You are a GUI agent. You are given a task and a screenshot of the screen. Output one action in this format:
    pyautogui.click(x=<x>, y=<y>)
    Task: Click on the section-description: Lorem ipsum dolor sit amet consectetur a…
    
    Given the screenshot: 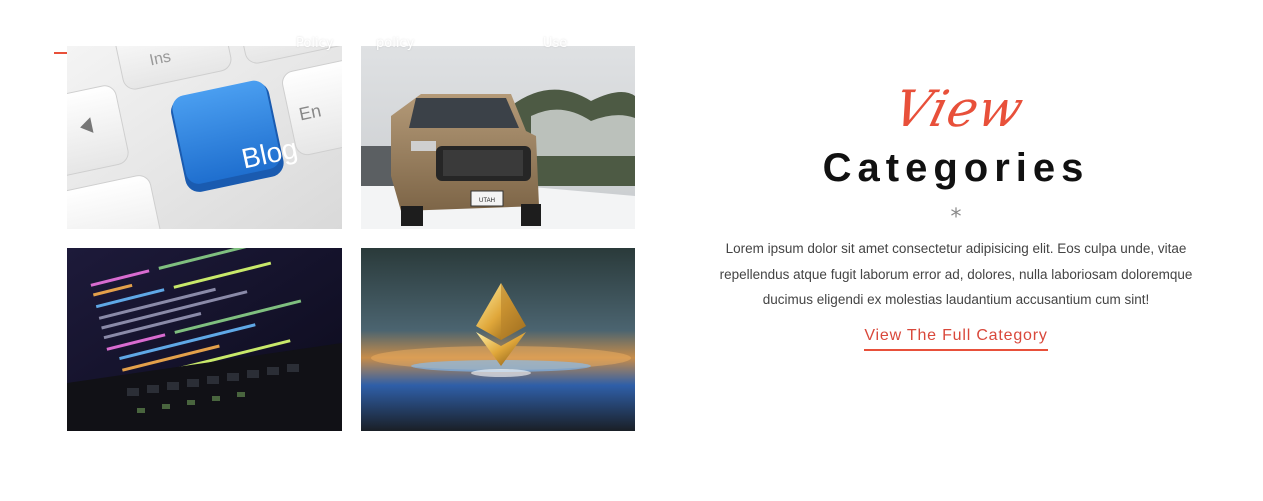 What is the action you would take?
    pyautogui.click(x=956, y=274)
    